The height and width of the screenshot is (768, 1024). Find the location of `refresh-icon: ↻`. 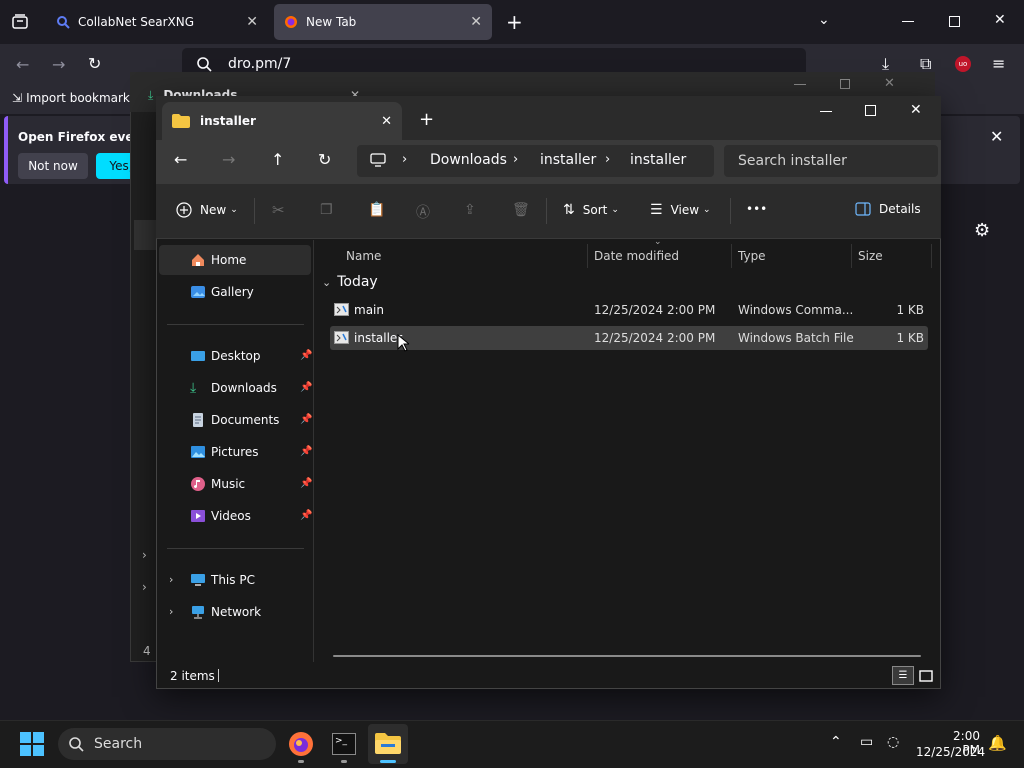

refresh-icon: ↻ is located at coordinates (324, 159).